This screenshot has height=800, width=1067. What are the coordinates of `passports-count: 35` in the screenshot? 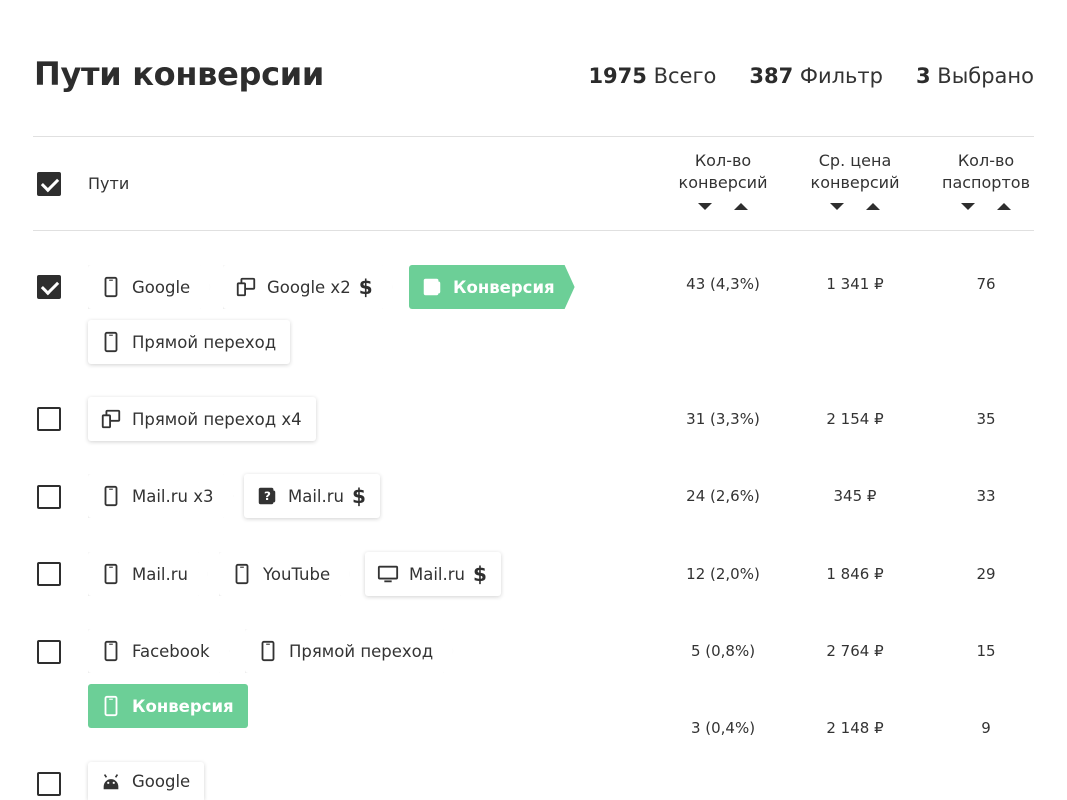 It's located at (986, 419).